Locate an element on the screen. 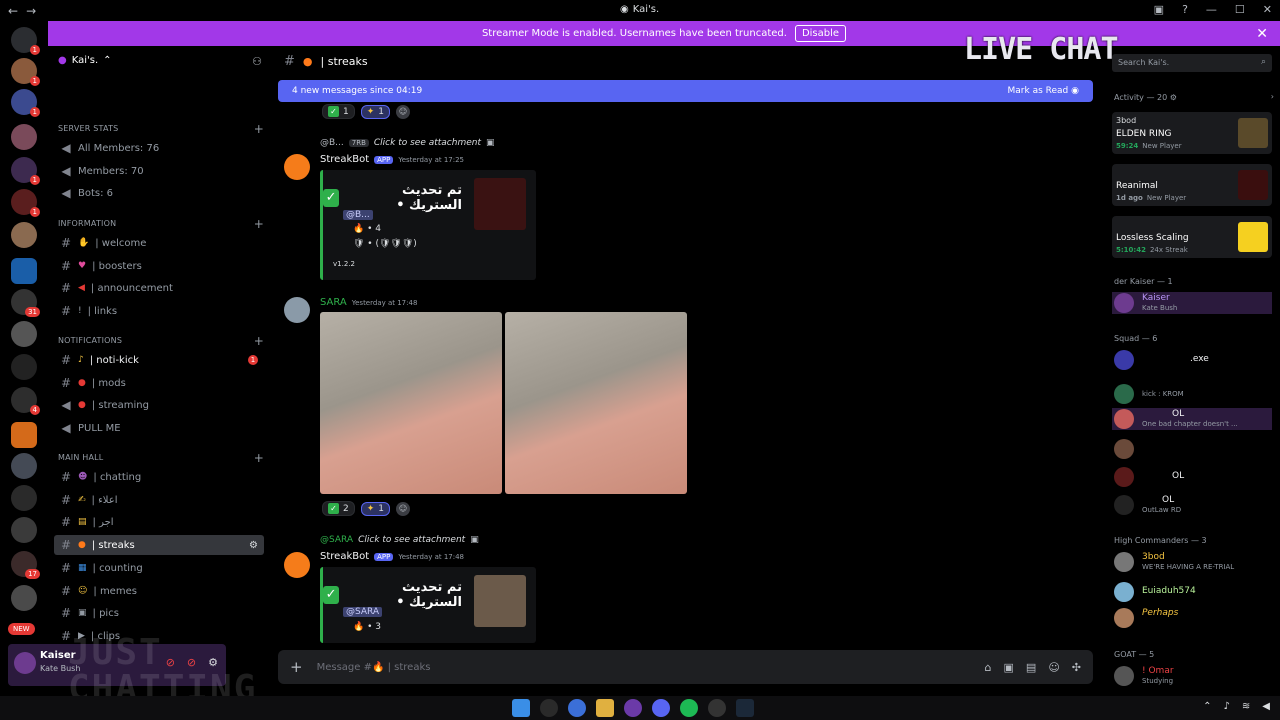 This screenshot has height=720, width=1280. invite-people-icon: ⚇ is located at coordinates (257, 61).